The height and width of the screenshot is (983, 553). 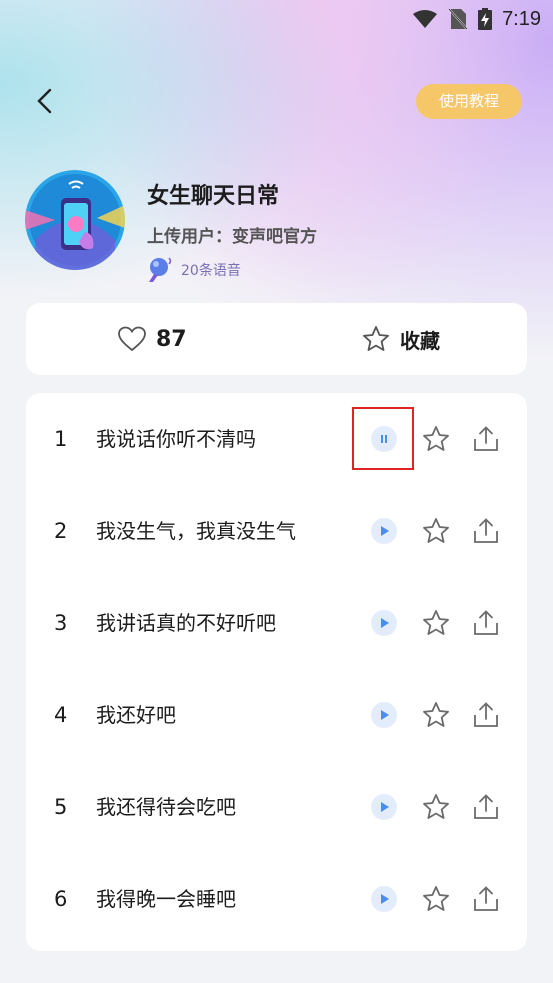 What do you see at coordinates (383, 438) in the screenshot?
I see `highlight-box` at bounding box center [383, 438].